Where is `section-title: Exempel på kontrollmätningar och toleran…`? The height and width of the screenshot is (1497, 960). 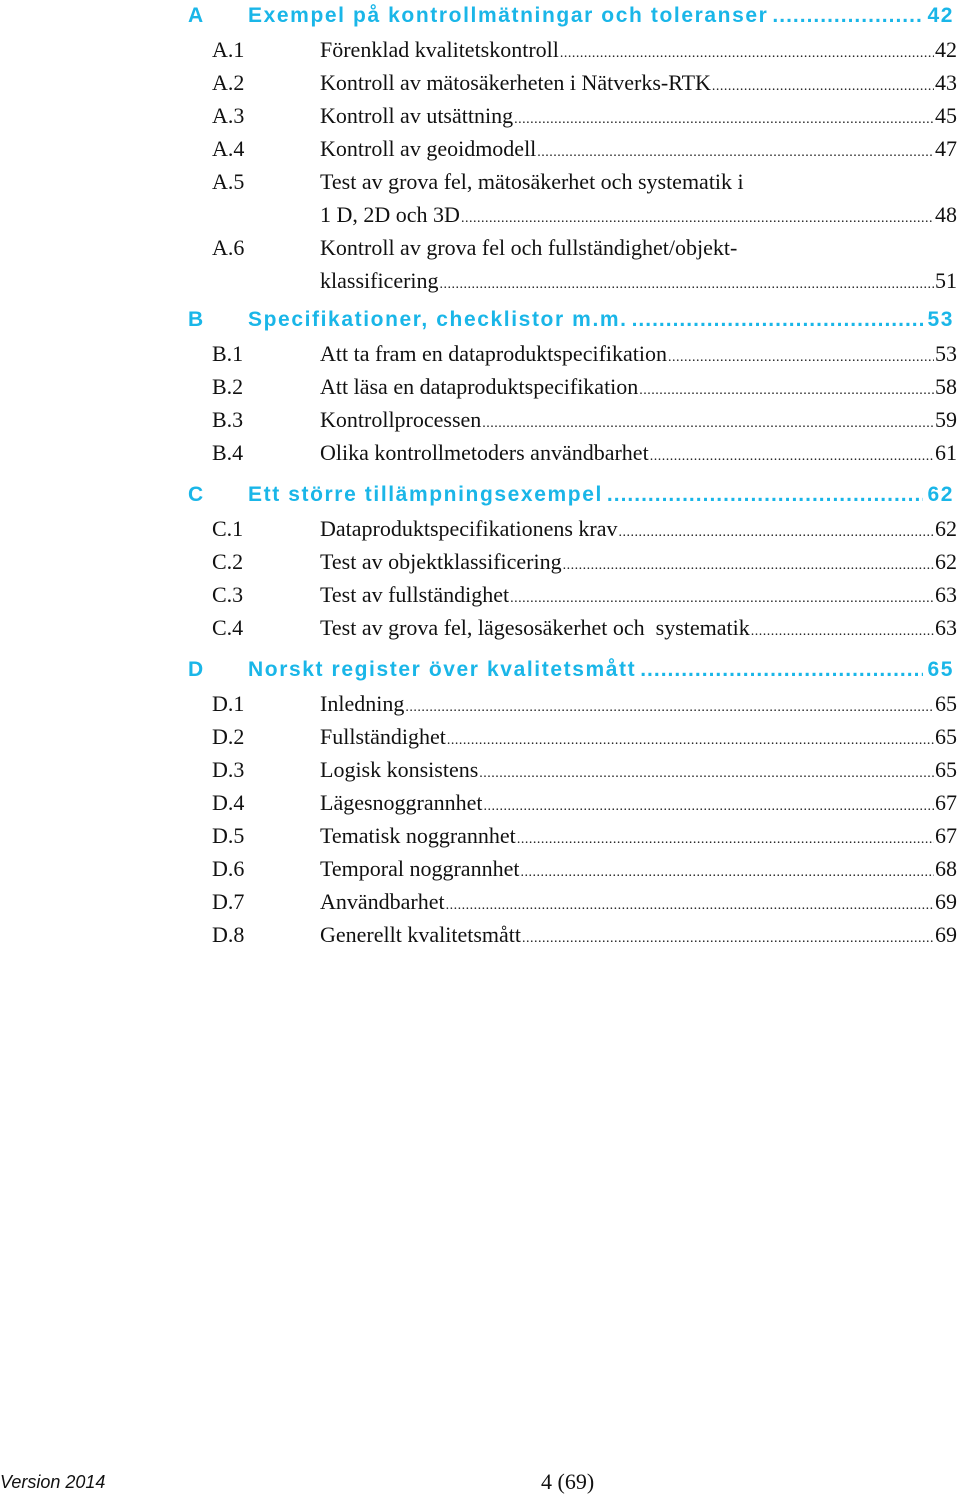
section-title: Exempel på kontrollmätningar och toleran… is located at coordinates (508, 15).